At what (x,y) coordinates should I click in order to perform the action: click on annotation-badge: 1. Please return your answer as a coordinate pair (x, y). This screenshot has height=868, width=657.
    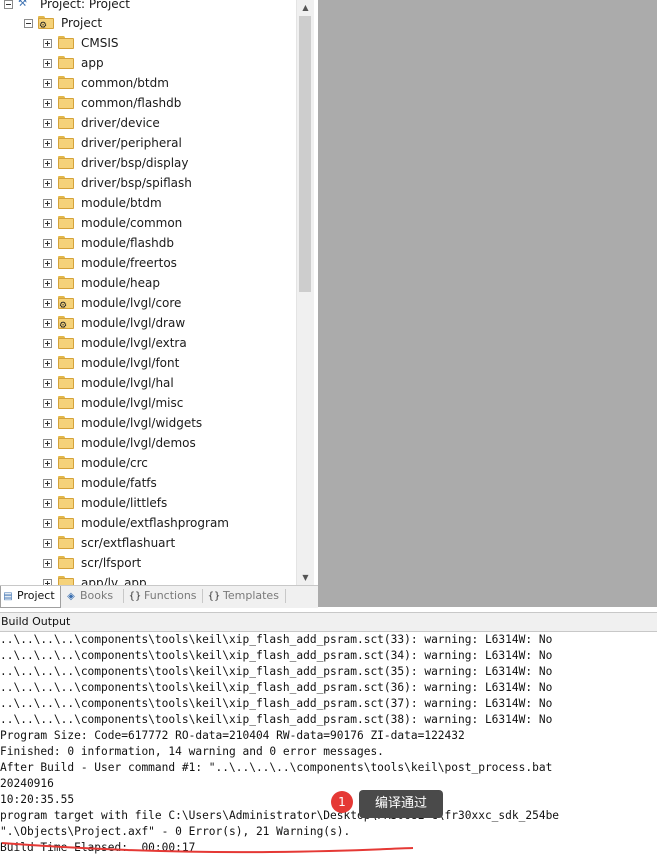
    Looking at the image, I should click on (342, 802).